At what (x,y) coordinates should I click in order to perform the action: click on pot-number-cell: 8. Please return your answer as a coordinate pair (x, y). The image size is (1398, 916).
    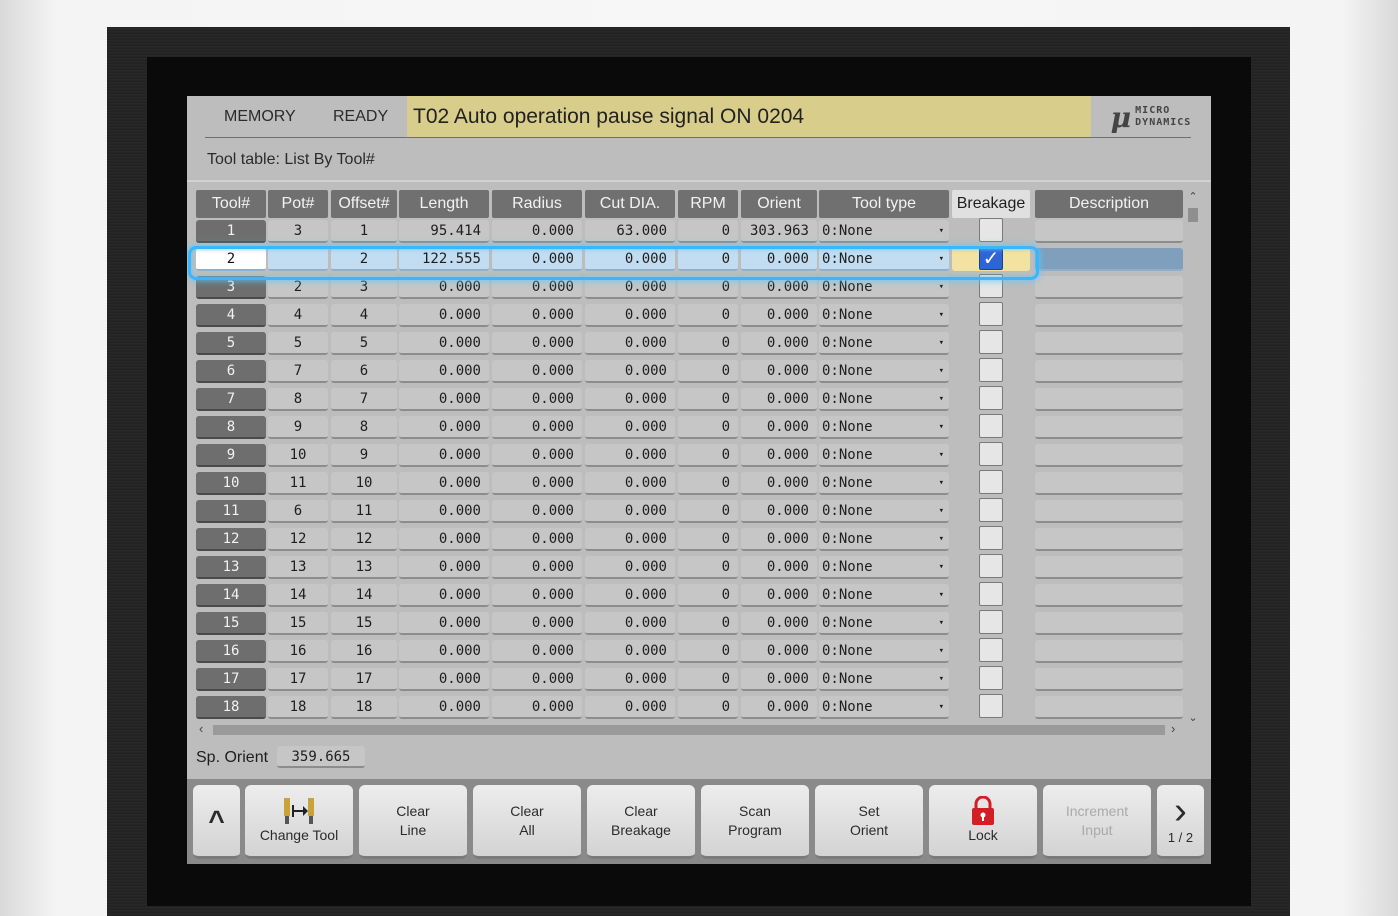
    Looking at the image, I should click on (298, 399).